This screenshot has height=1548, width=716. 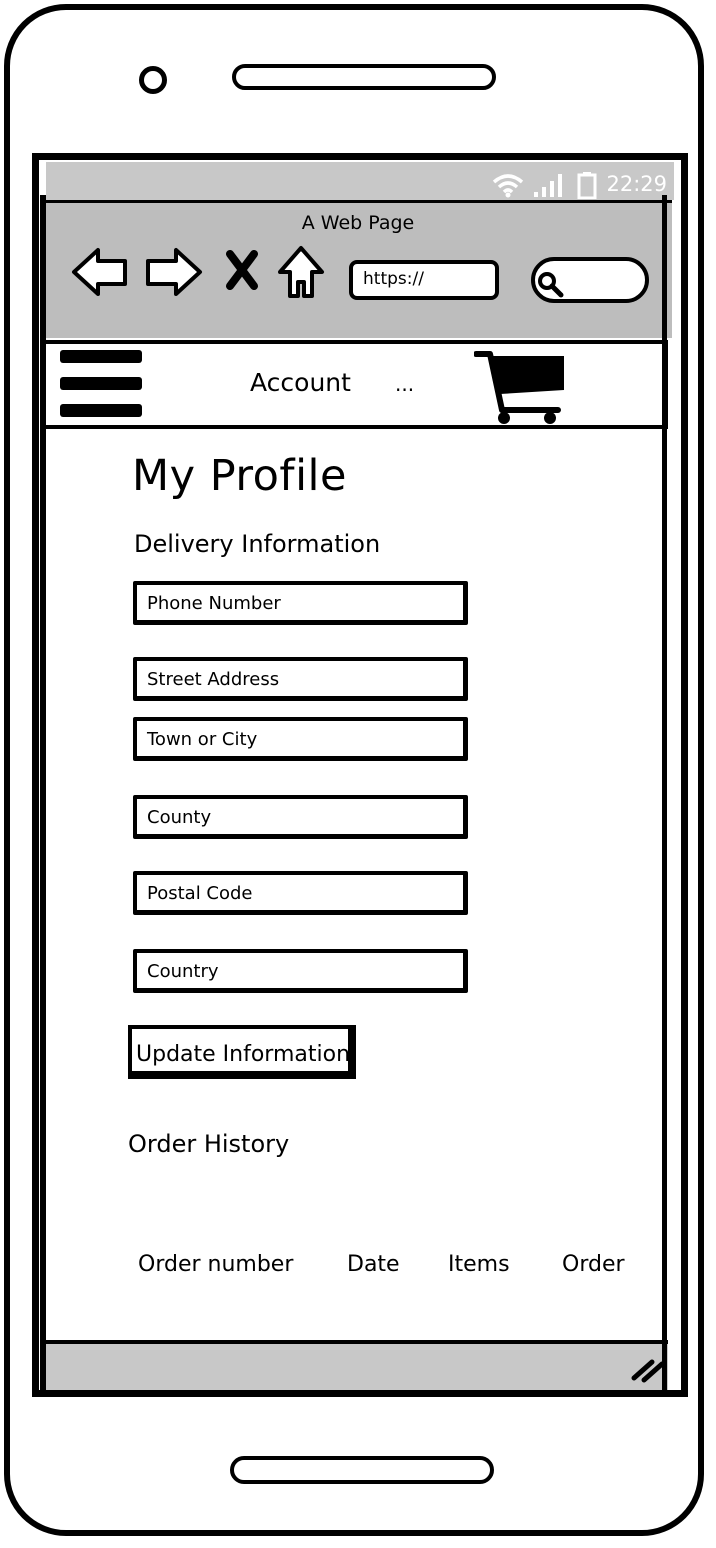 What do you see at coordinates (636, 184) in the screenshot?
I see `status-time: 22:29` at bounding box center [636, 184].